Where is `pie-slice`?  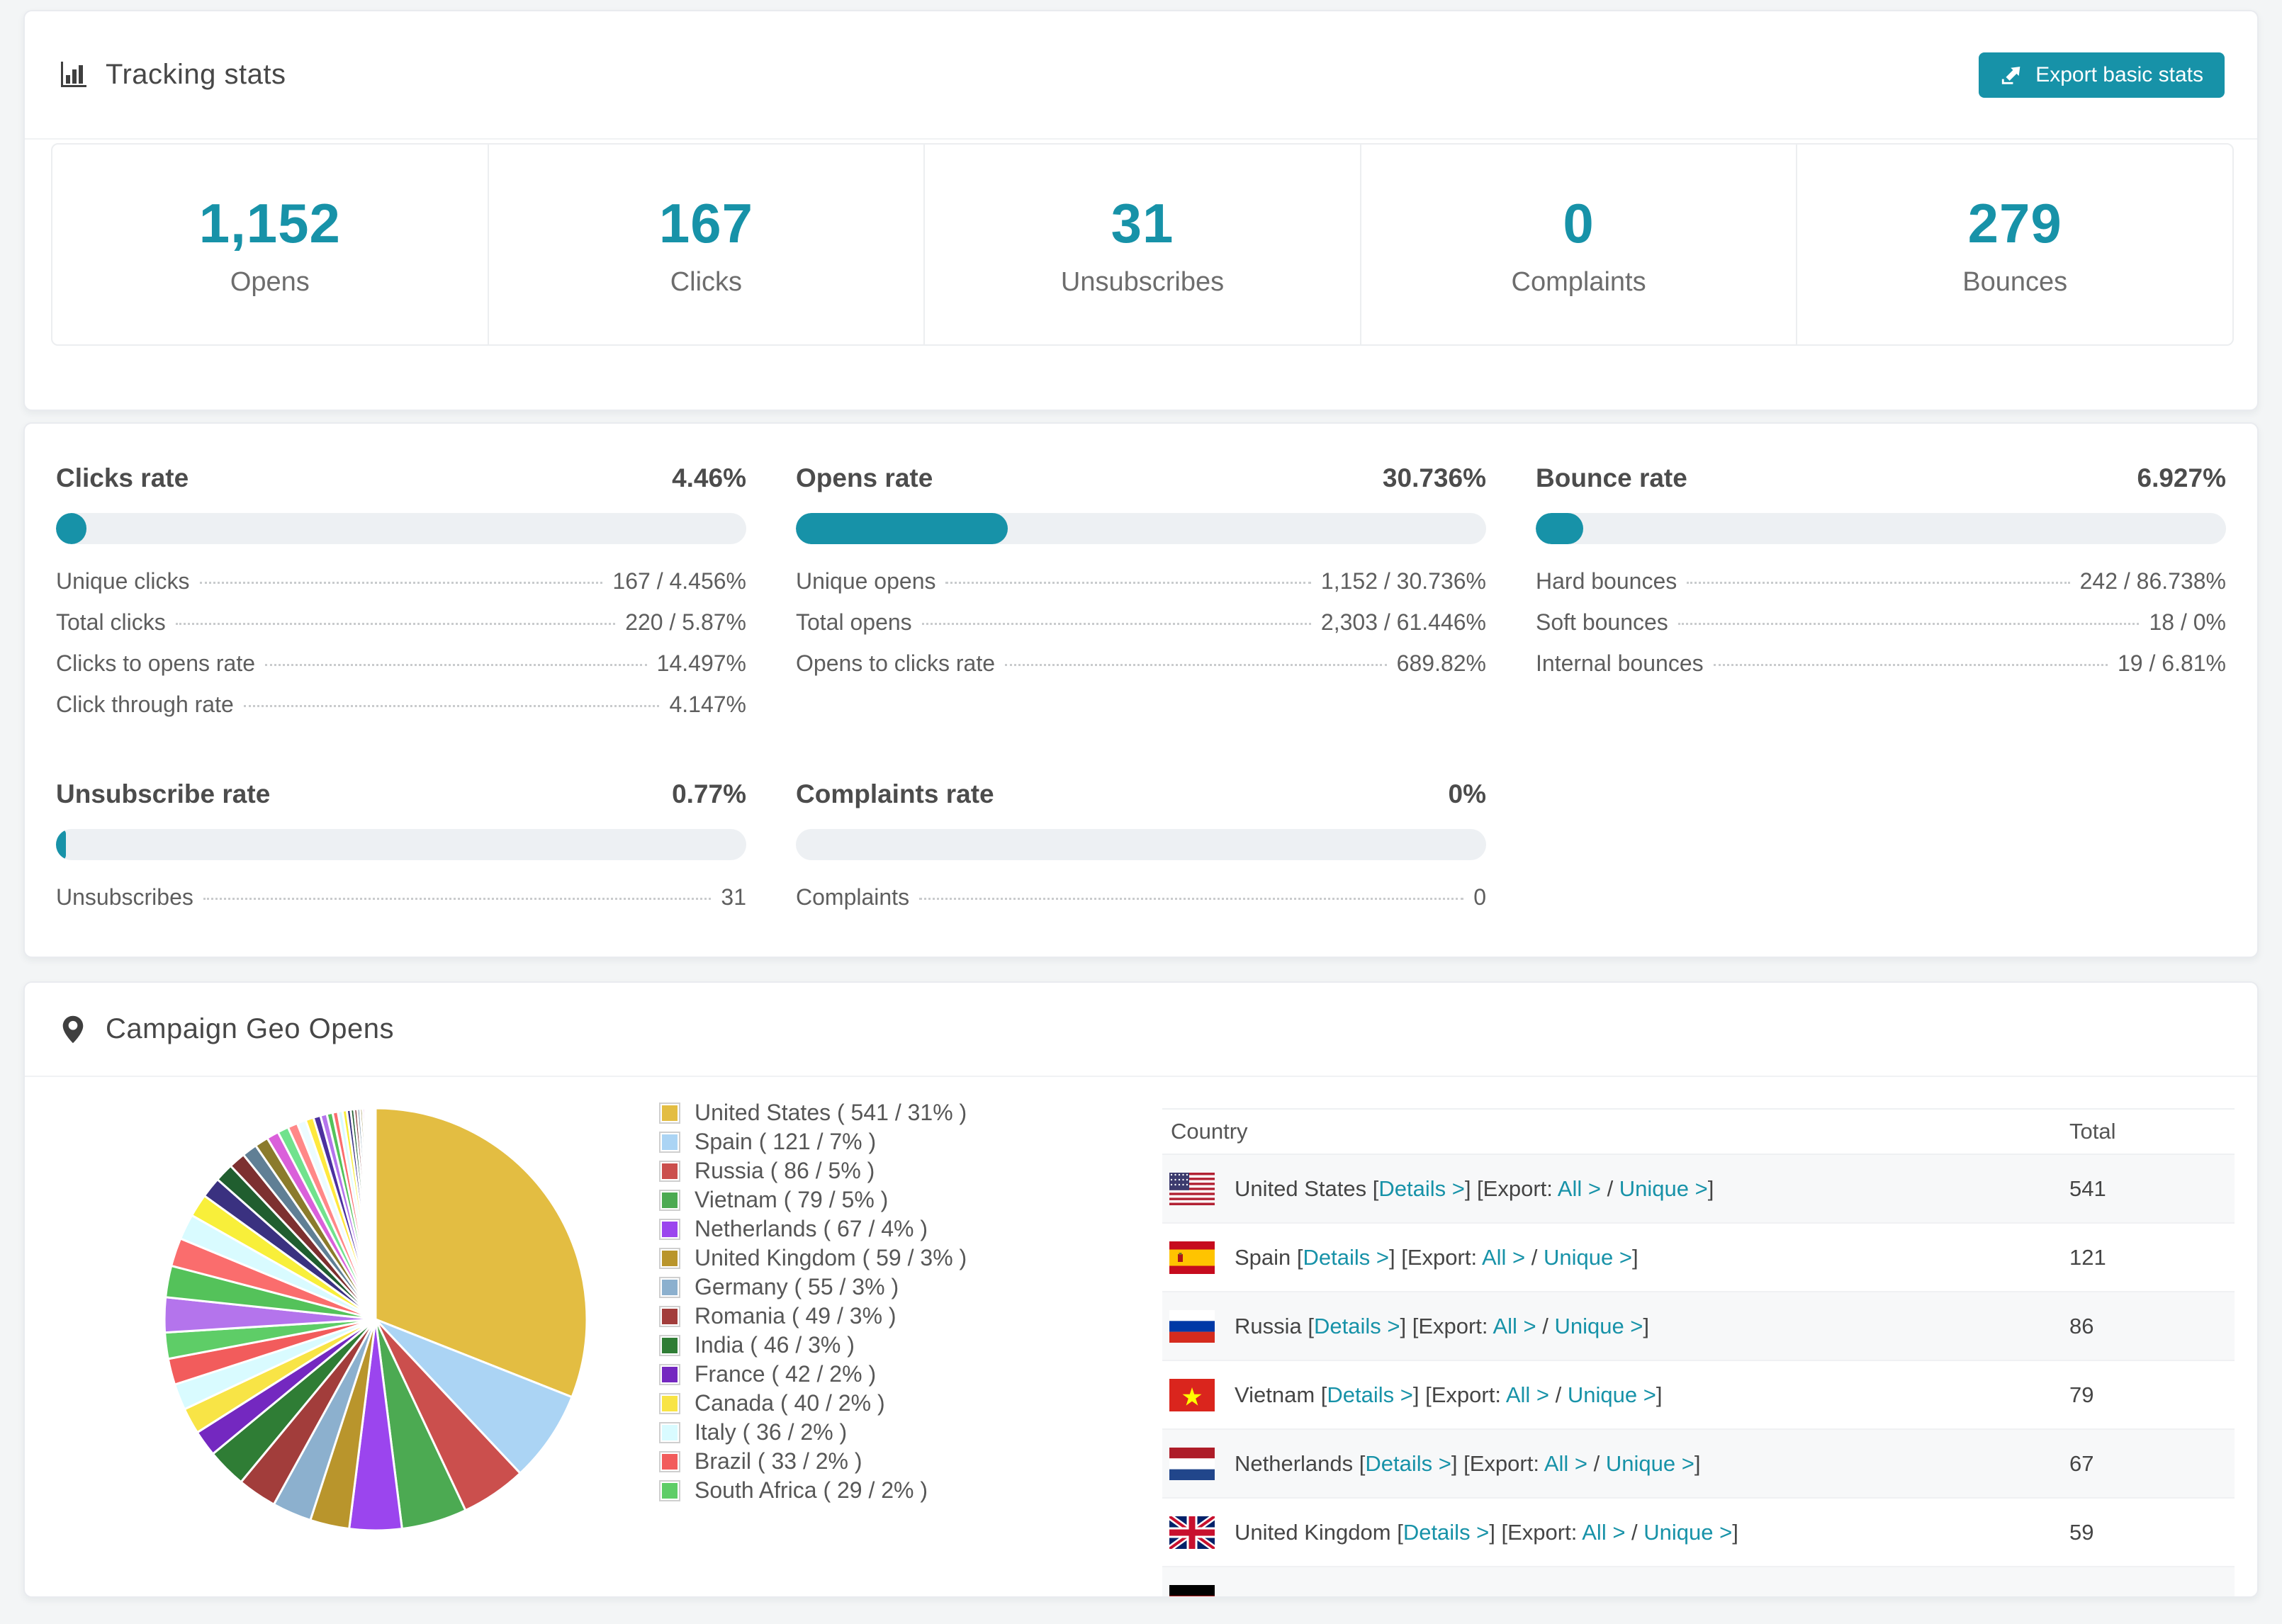 pie-slice is located at coordinates (375, 1213).